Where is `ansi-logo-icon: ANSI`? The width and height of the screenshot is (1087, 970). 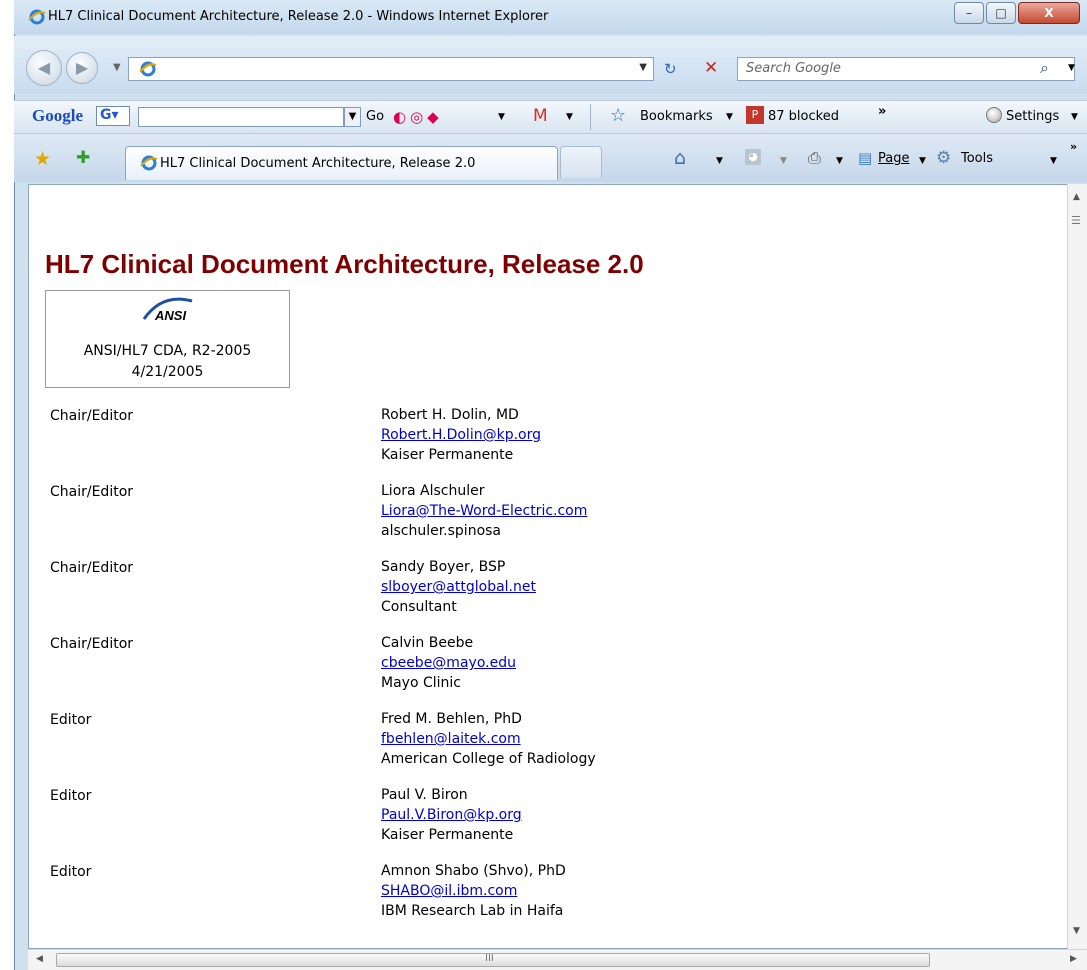 ansi-logo-icon: ANSI is located at coordinates (167, 310).